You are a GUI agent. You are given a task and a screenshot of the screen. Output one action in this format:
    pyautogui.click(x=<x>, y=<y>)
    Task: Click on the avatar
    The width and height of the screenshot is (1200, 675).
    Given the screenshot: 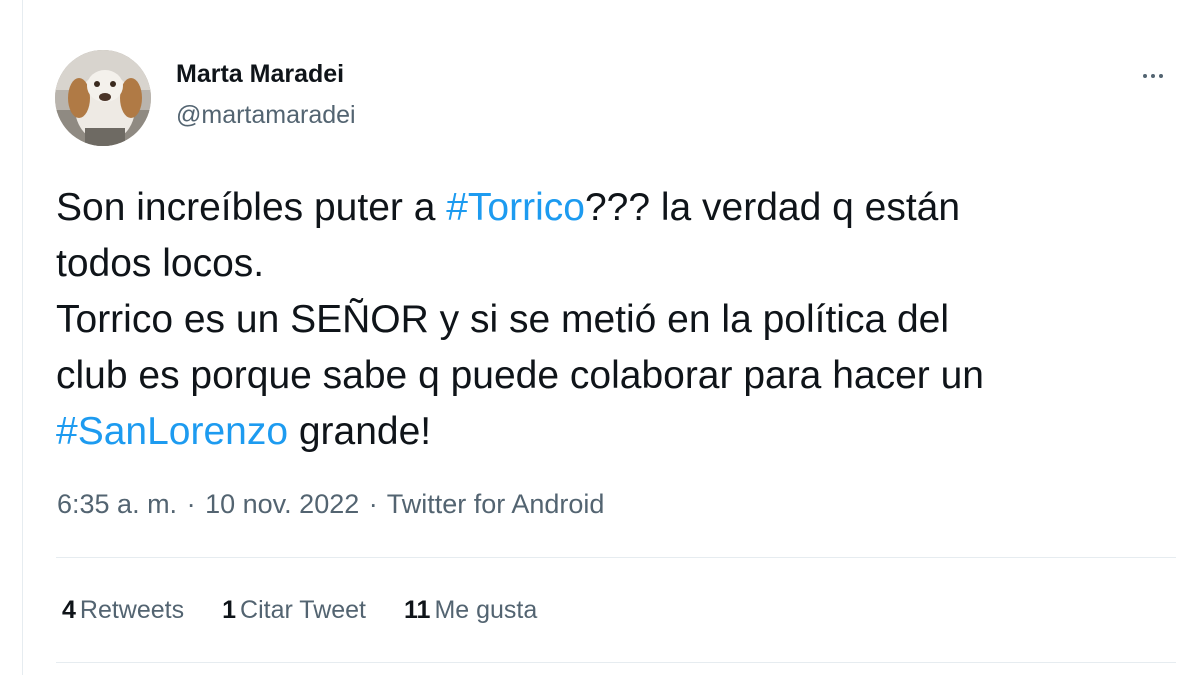 What is the action you would take?
    pyautogui.click(x=103, y=98)
    